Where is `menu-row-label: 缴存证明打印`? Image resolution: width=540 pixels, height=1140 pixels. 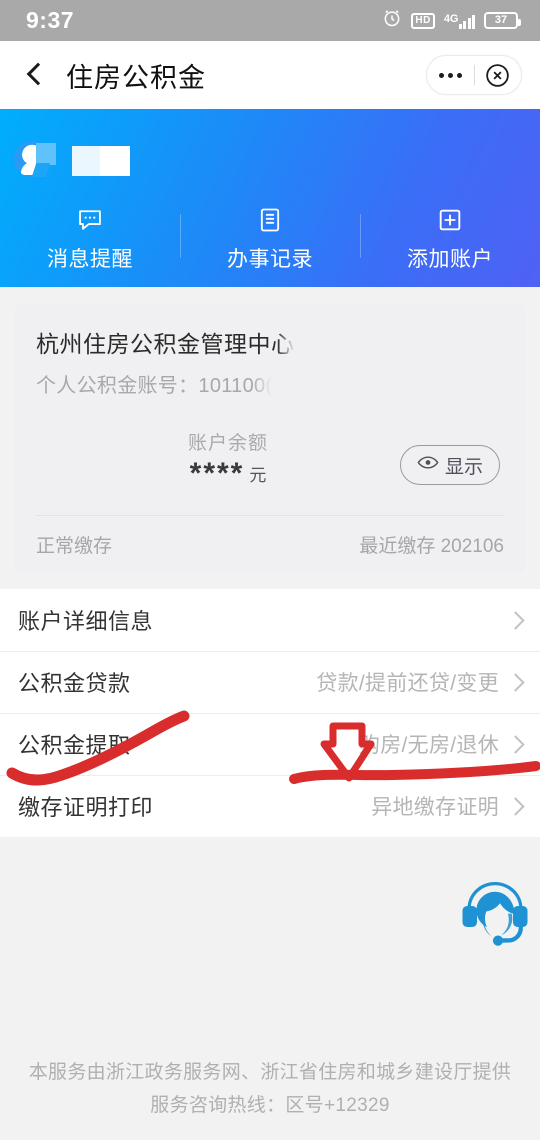 menu-row-label: 缴存证明打印 is located at coordinates (86, 807).